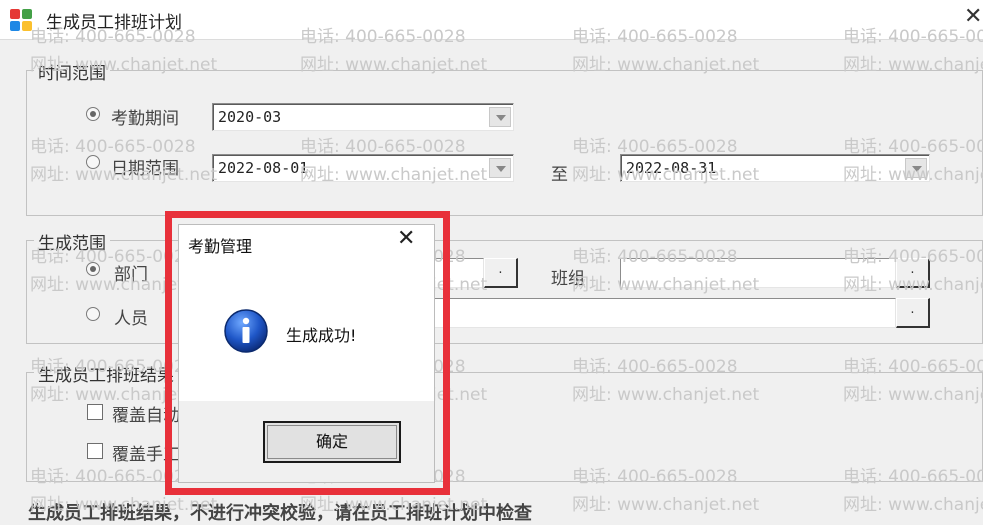 The width and height of the screenshot is (983, 525). Describe the element at coordinates (250, 117) in the screenshot. I see `attendance-period-value: 2020-03` at that location.